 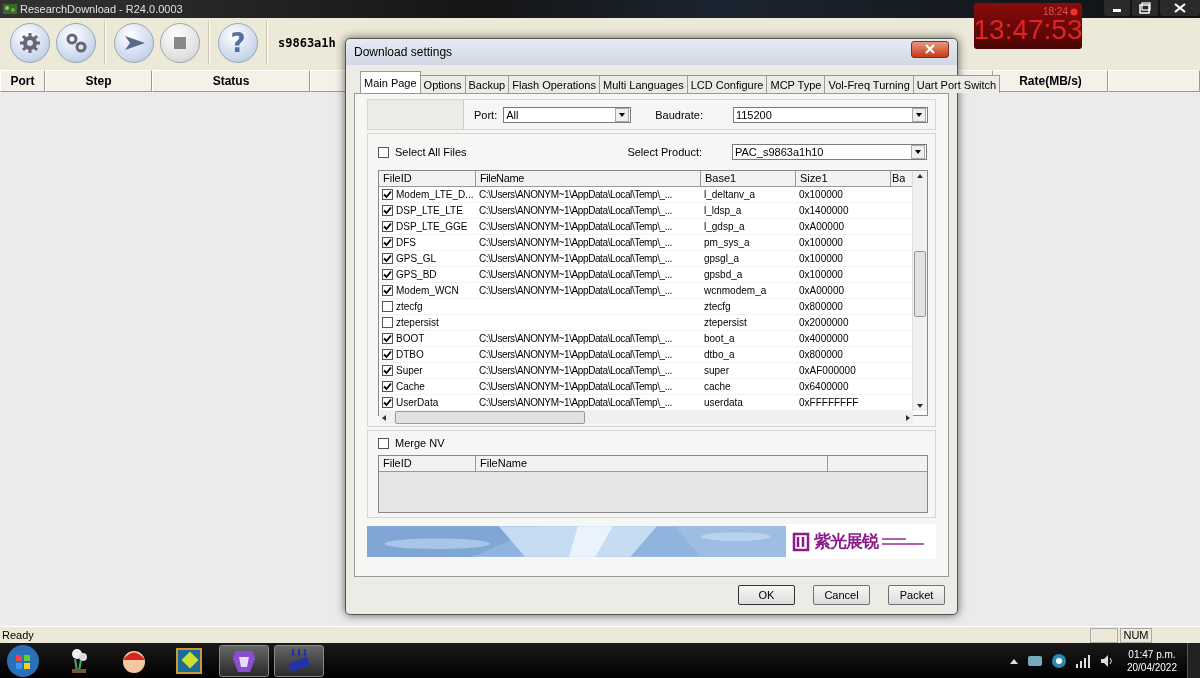 What do you see at coordinates (830, 114) in the screenshot?
I see `dropdown: 115200` at bounding box center [830, 114].